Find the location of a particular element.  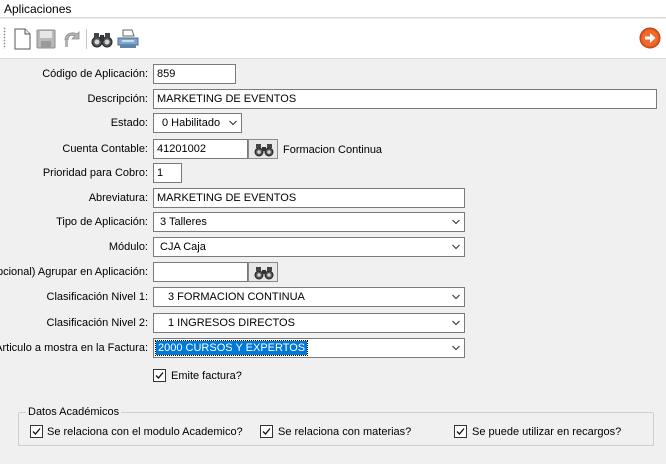

modulo-value: CJA Caja is located at coordinates (183, 247).